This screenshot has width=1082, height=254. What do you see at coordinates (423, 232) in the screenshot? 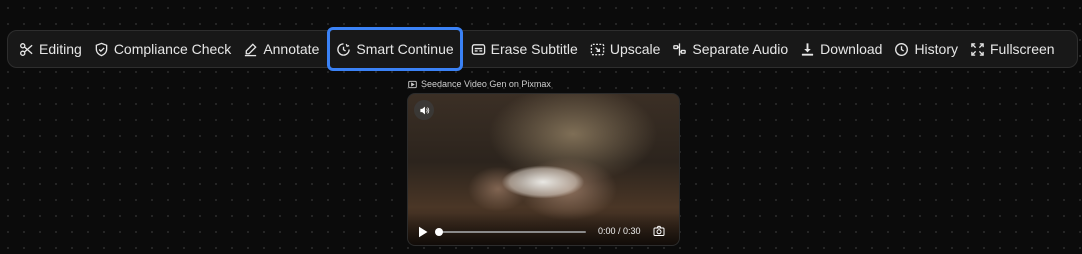
I see `play-icon` at bounding box center [423, 232].